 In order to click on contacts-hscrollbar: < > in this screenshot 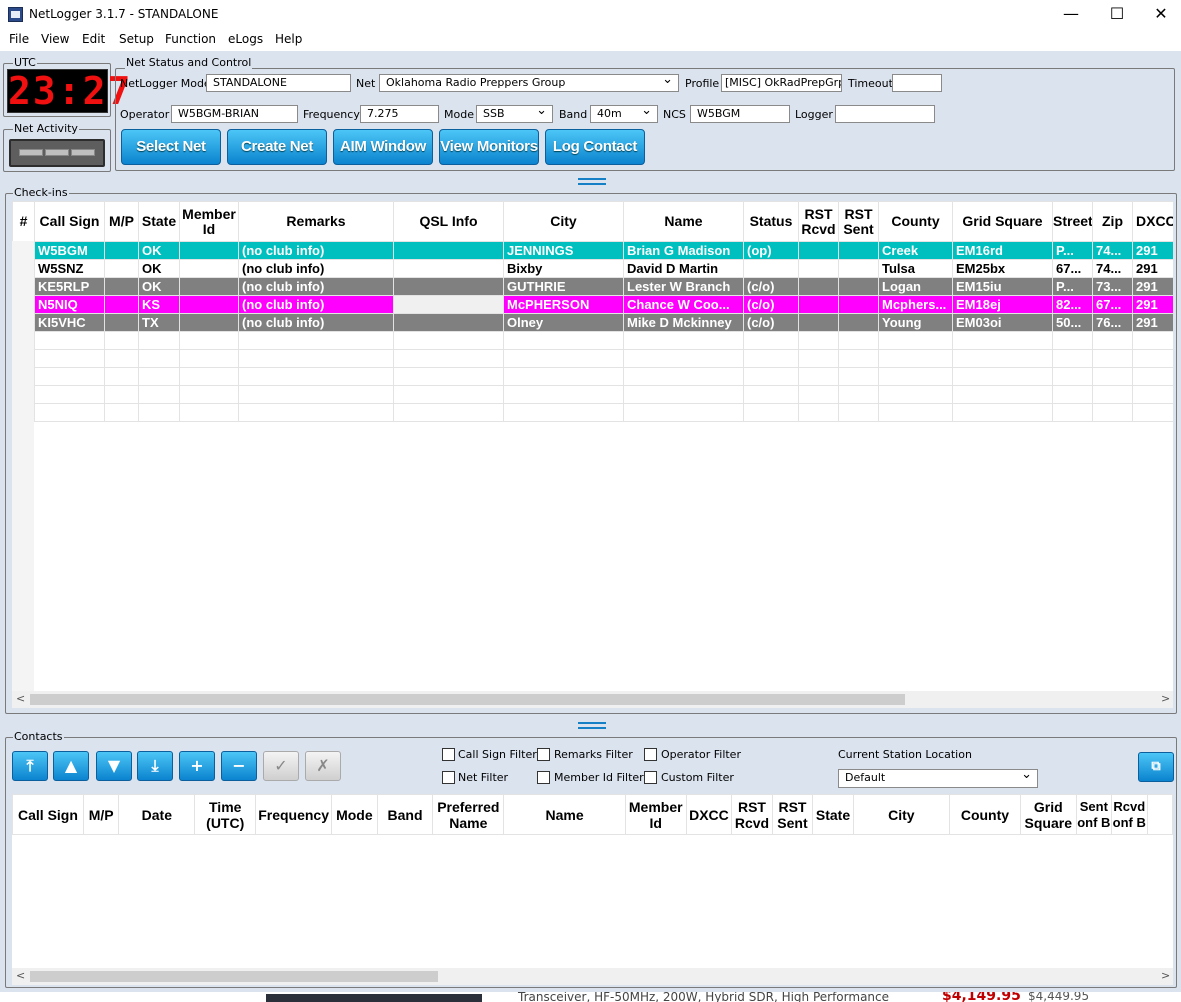, I will do `click(592, 976)`.